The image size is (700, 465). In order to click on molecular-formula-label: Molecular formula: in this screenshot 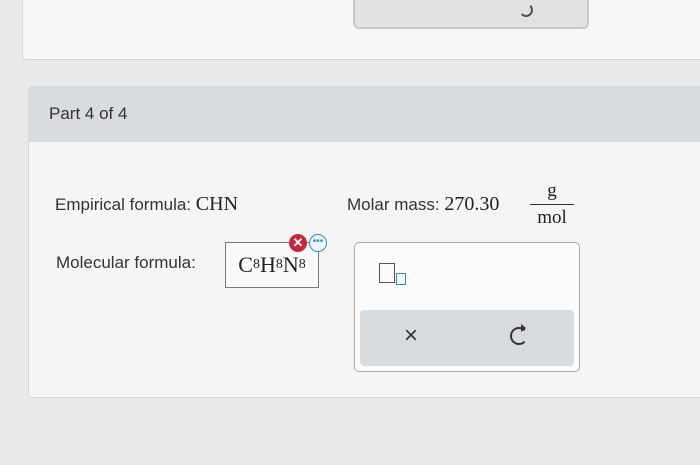, I will do `click(126, 262)`.